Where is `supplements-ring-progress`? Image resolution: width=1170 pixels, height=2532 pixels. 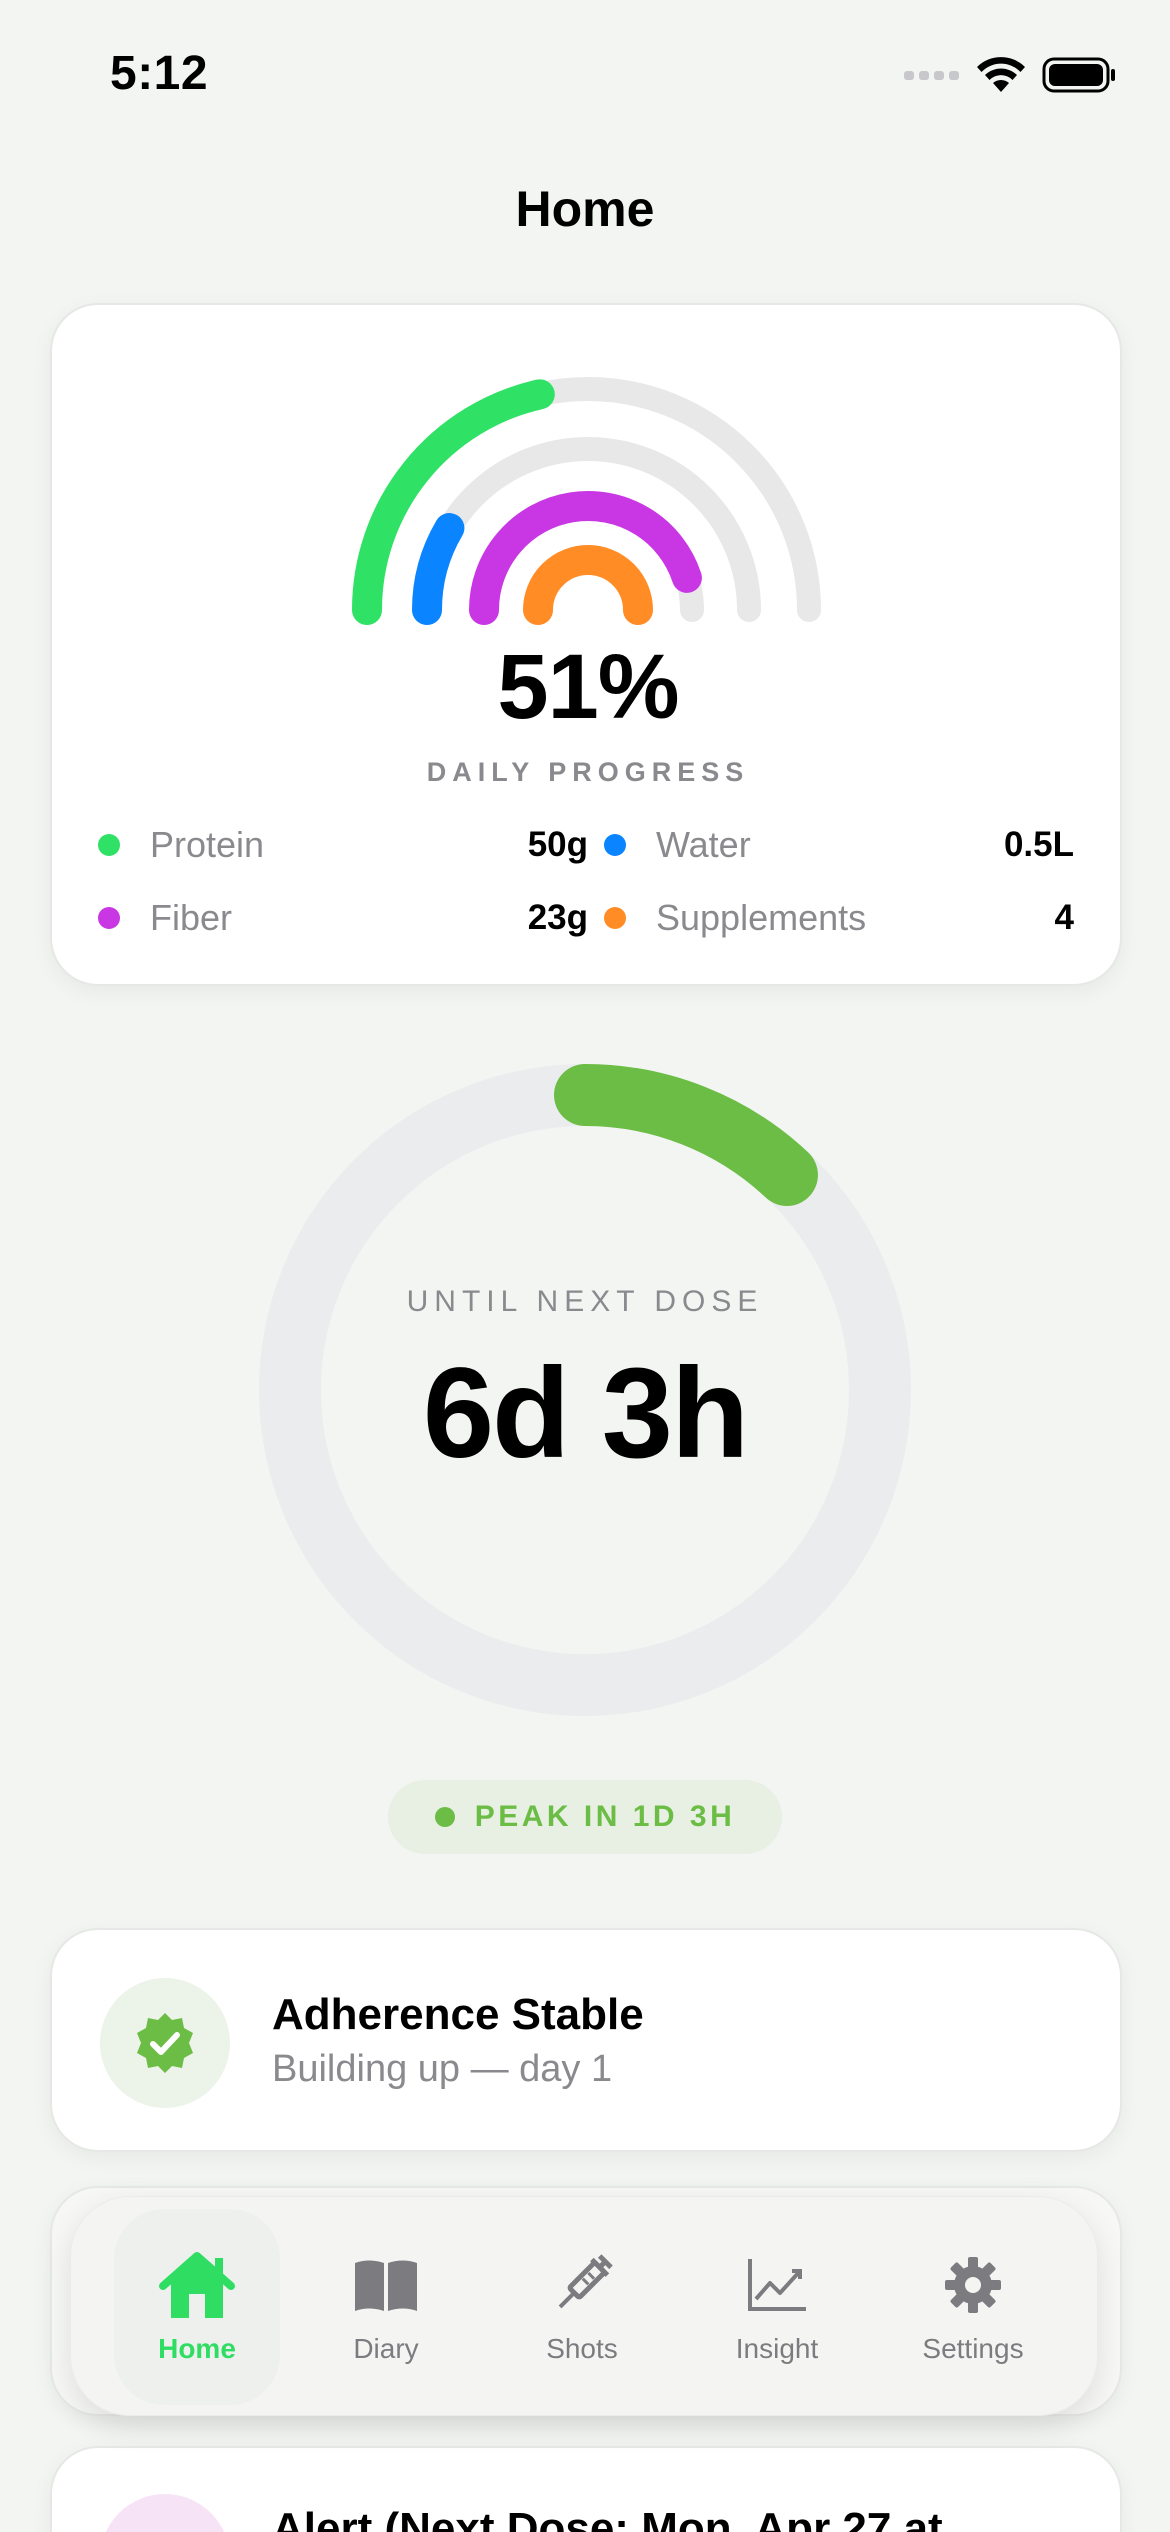 supplements-ring-progress is located at coordinates (588, 585).